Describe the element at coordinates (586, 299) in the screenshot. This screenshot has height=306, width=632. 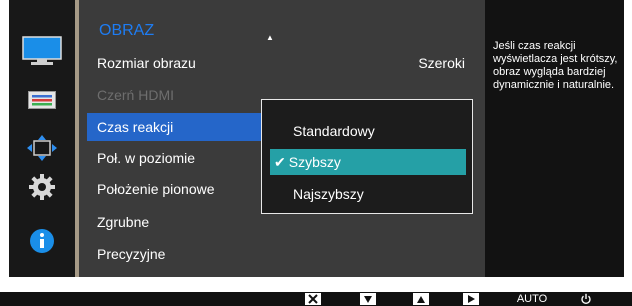
I see `power-icon` at that location.